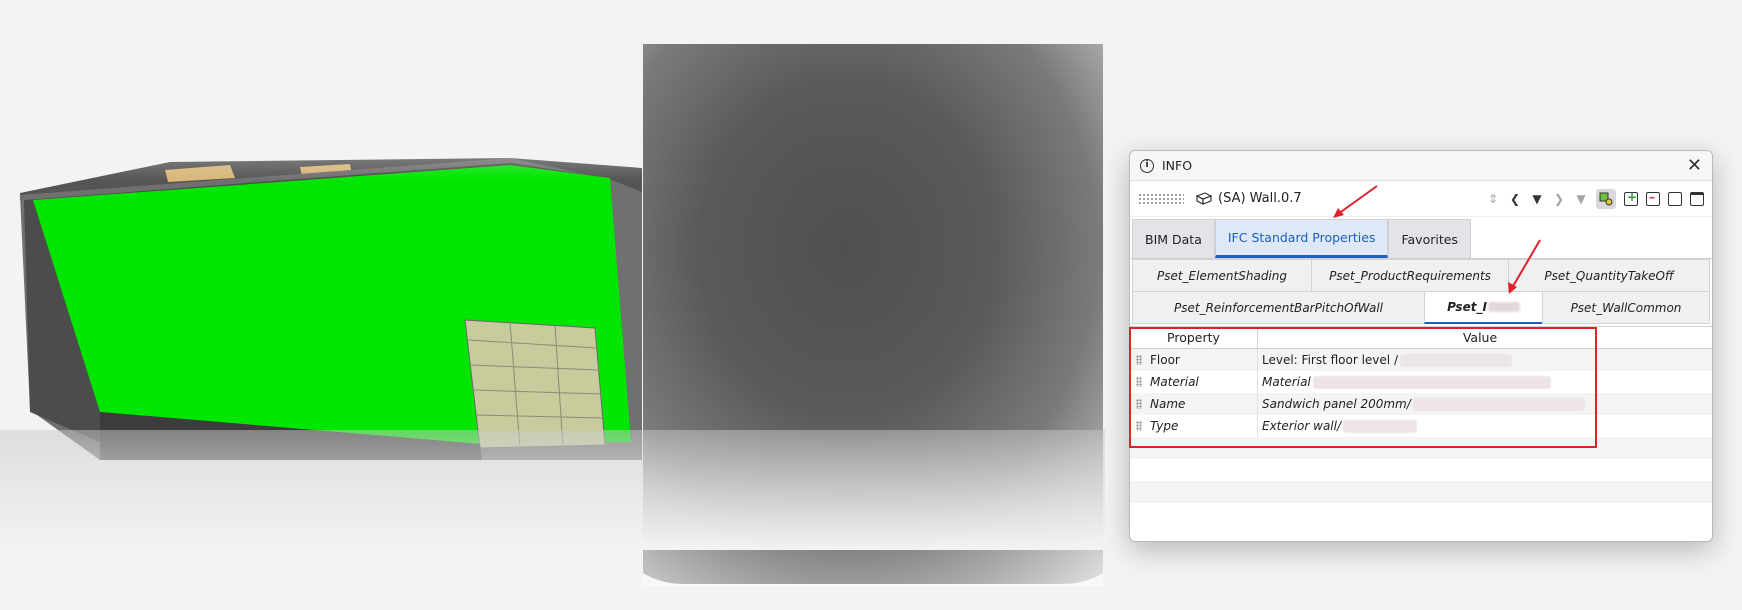 The width and height of the screenshot is (1742, 610). I want to click on viewport-bottom-fade, so click(552, 490).